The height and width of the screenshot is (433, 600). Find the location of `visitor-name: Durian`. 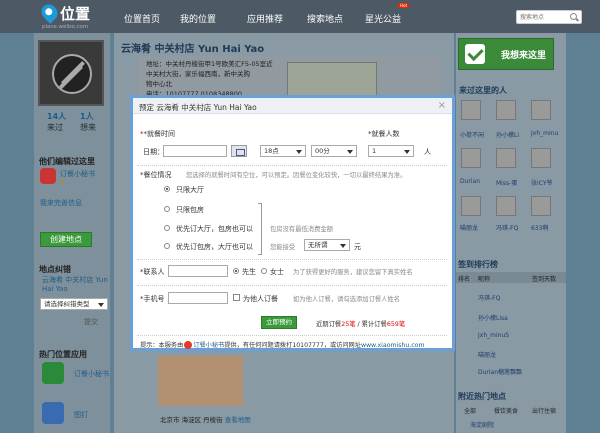

visitor-name: Durian is located at coordinates (470, 181).